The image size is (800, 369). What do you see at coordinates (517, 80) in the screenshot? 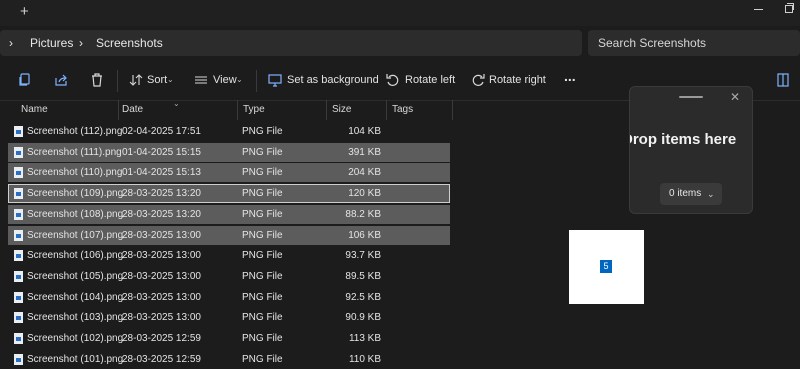
I see `rotate-right-label: Rotate right` at bounding box center [517, 80].